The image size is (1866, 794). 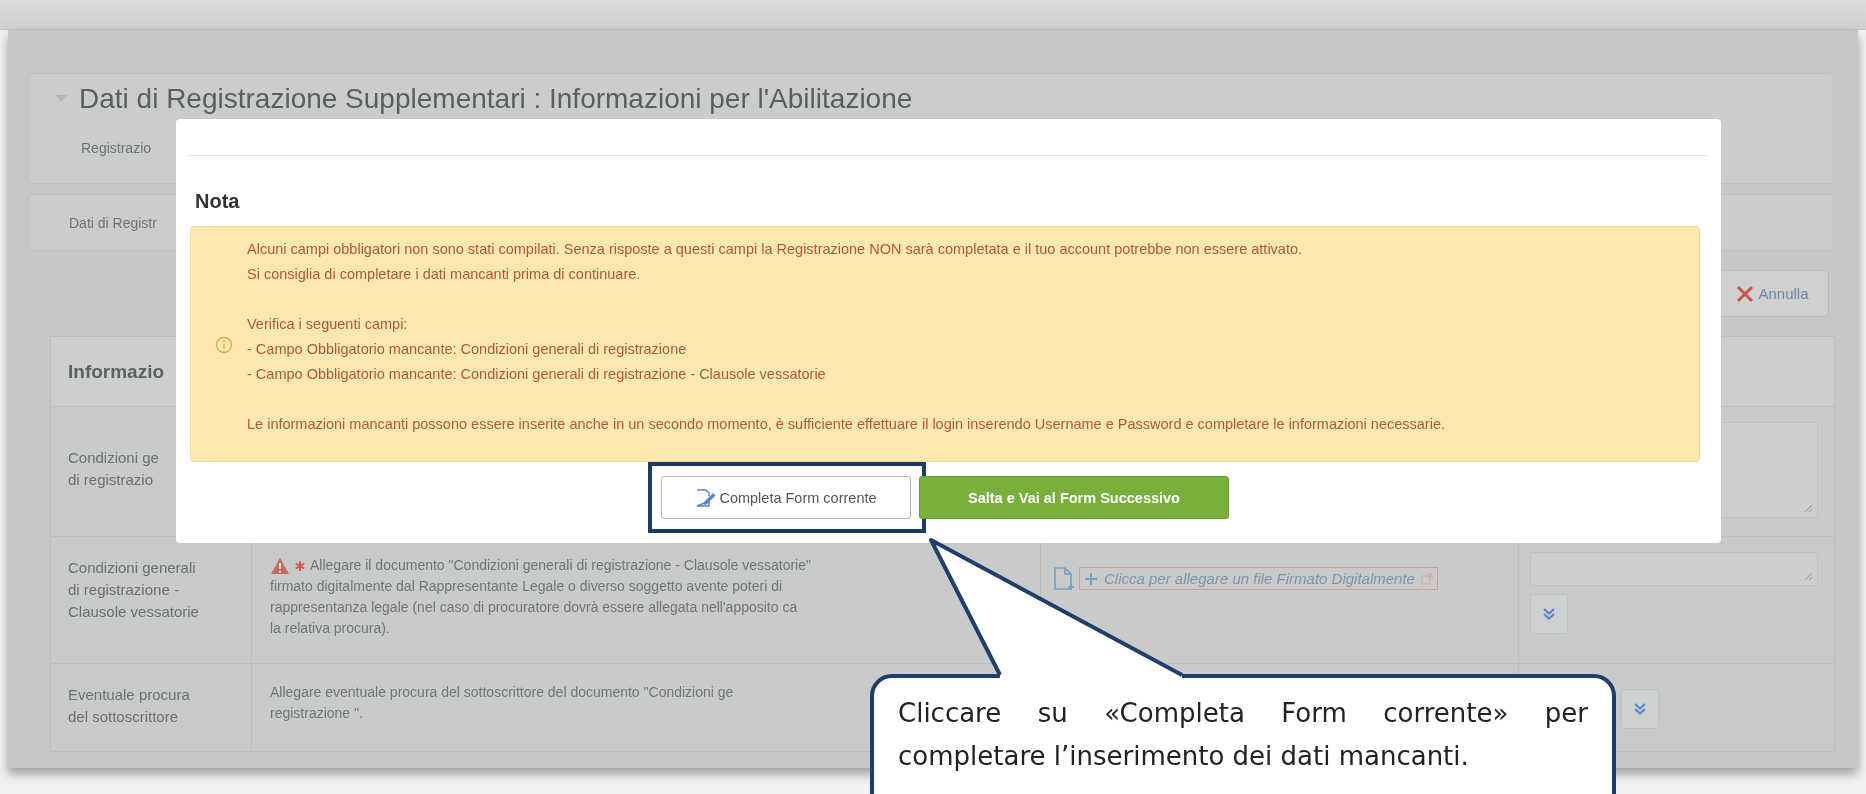 What do you see at coordinates (1426, 578) in the screenshot?
I see `external-link-icon` at bounding box center [1426, 578].